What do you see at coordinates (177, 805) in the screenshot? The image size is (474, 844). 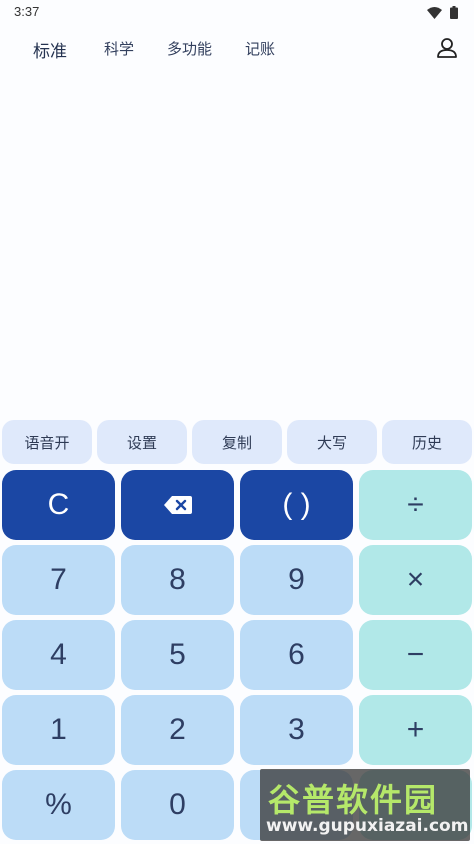 I see `digit-0-button: 0` at bounding box center [177, 805].